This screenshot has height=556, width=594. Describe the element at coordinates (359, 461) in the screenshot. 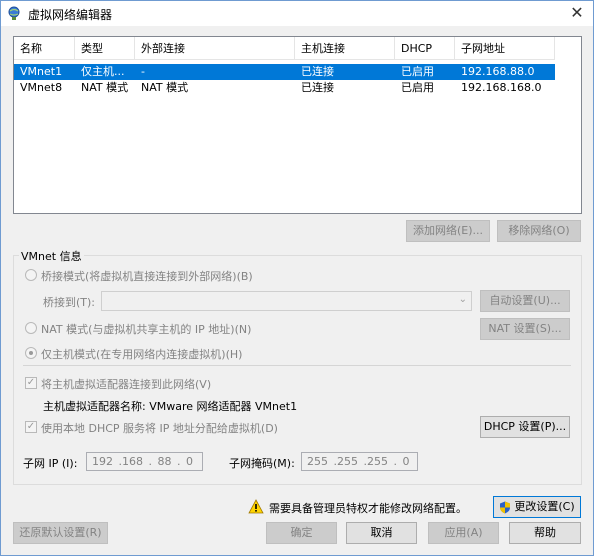

I see `subnet-mask-field: 255 .255 .255 . 0` at that location.